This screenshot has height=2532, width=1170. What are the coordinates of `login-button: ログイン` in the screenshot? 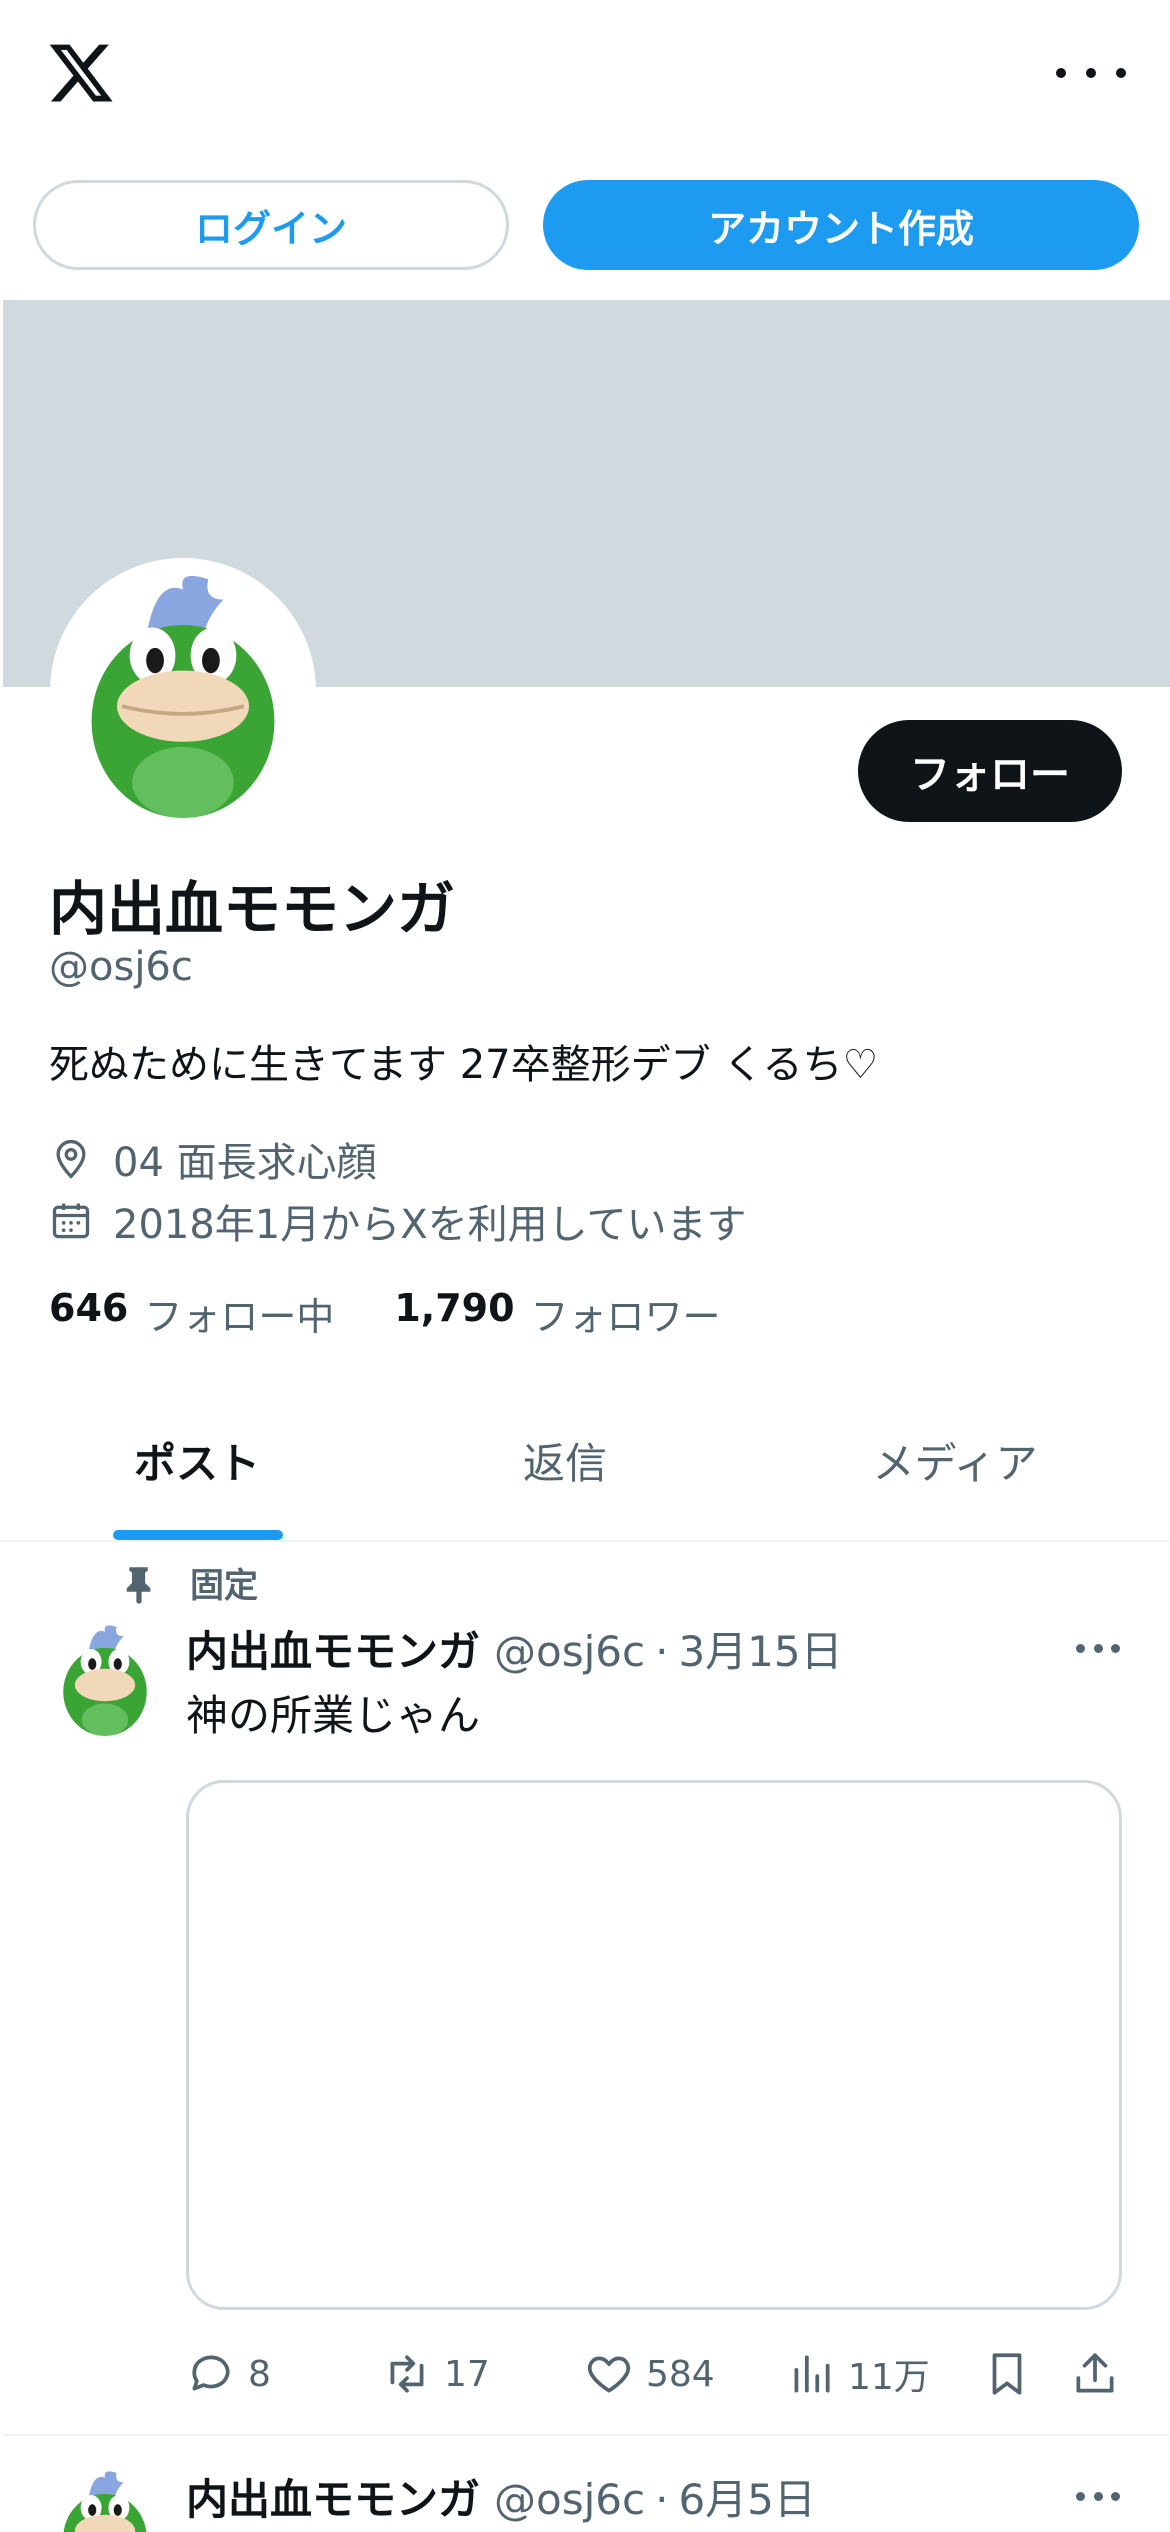 It's located at (271, 225).